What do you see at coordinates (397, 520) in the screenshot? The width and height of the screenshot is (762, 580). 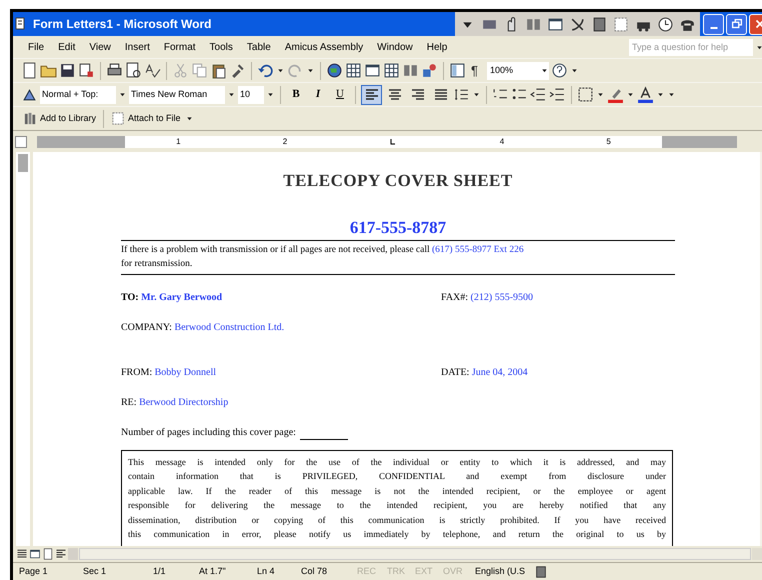 I see `disclaimer-line: dissemination, distribution or copying of this communication is strictly prohibited. If you have received` at bounding box center [397, 520].